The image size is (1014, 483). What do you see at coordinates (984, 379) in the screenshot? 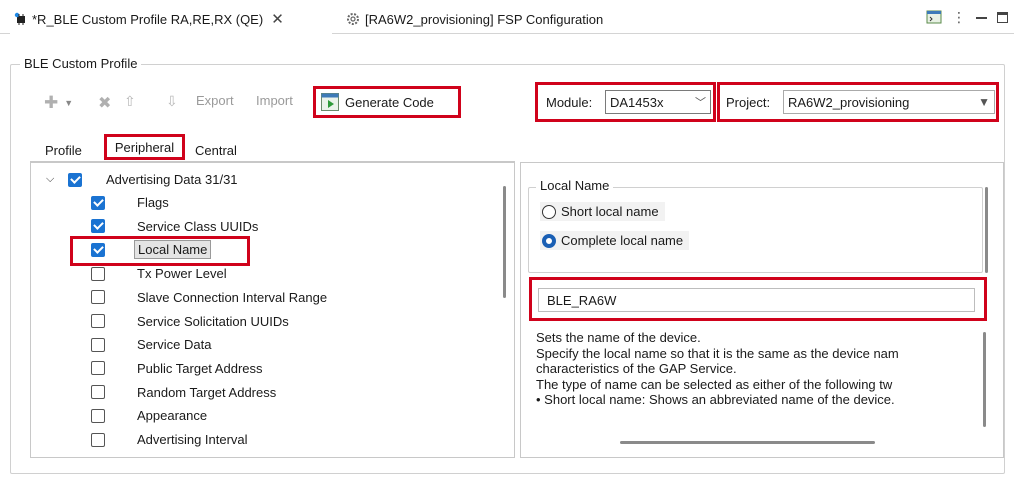
I see `description-scrollbar-v` at bounding box center [984, 379].